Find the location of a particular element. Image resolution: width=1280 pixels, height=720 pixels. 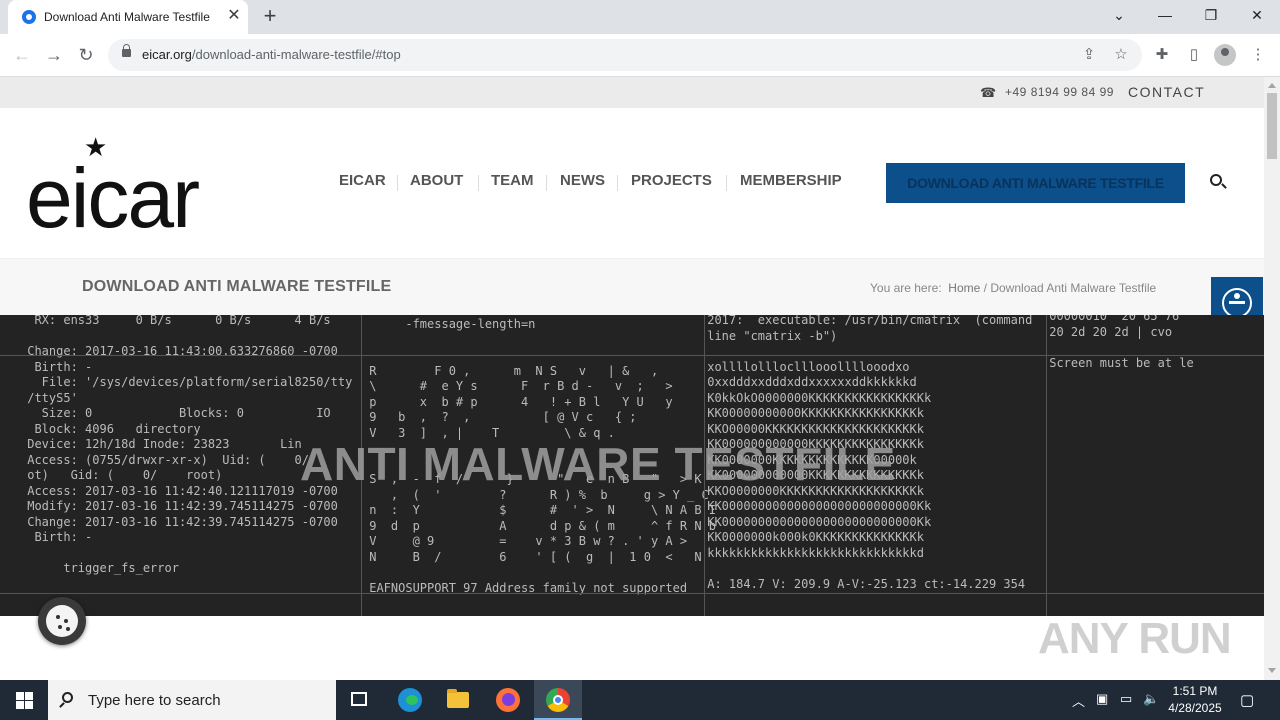

site-favicon-icon is located at coordinates (29, 17).